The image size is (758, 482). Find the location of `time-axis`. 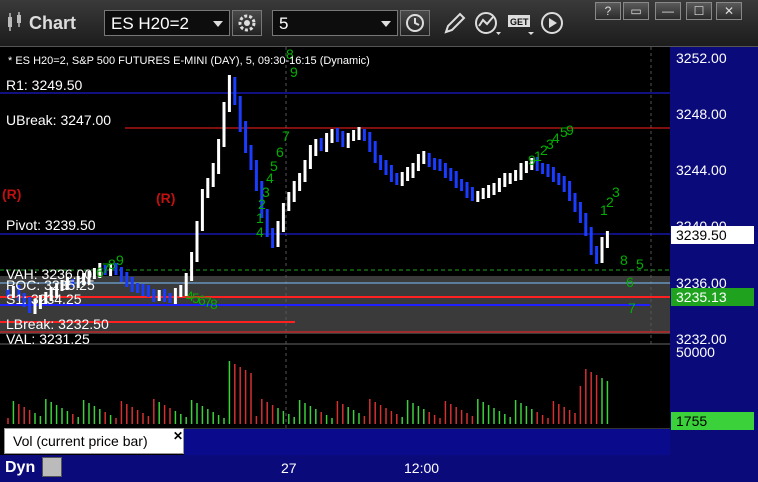

time-axis is located at coordinates (379, 468).